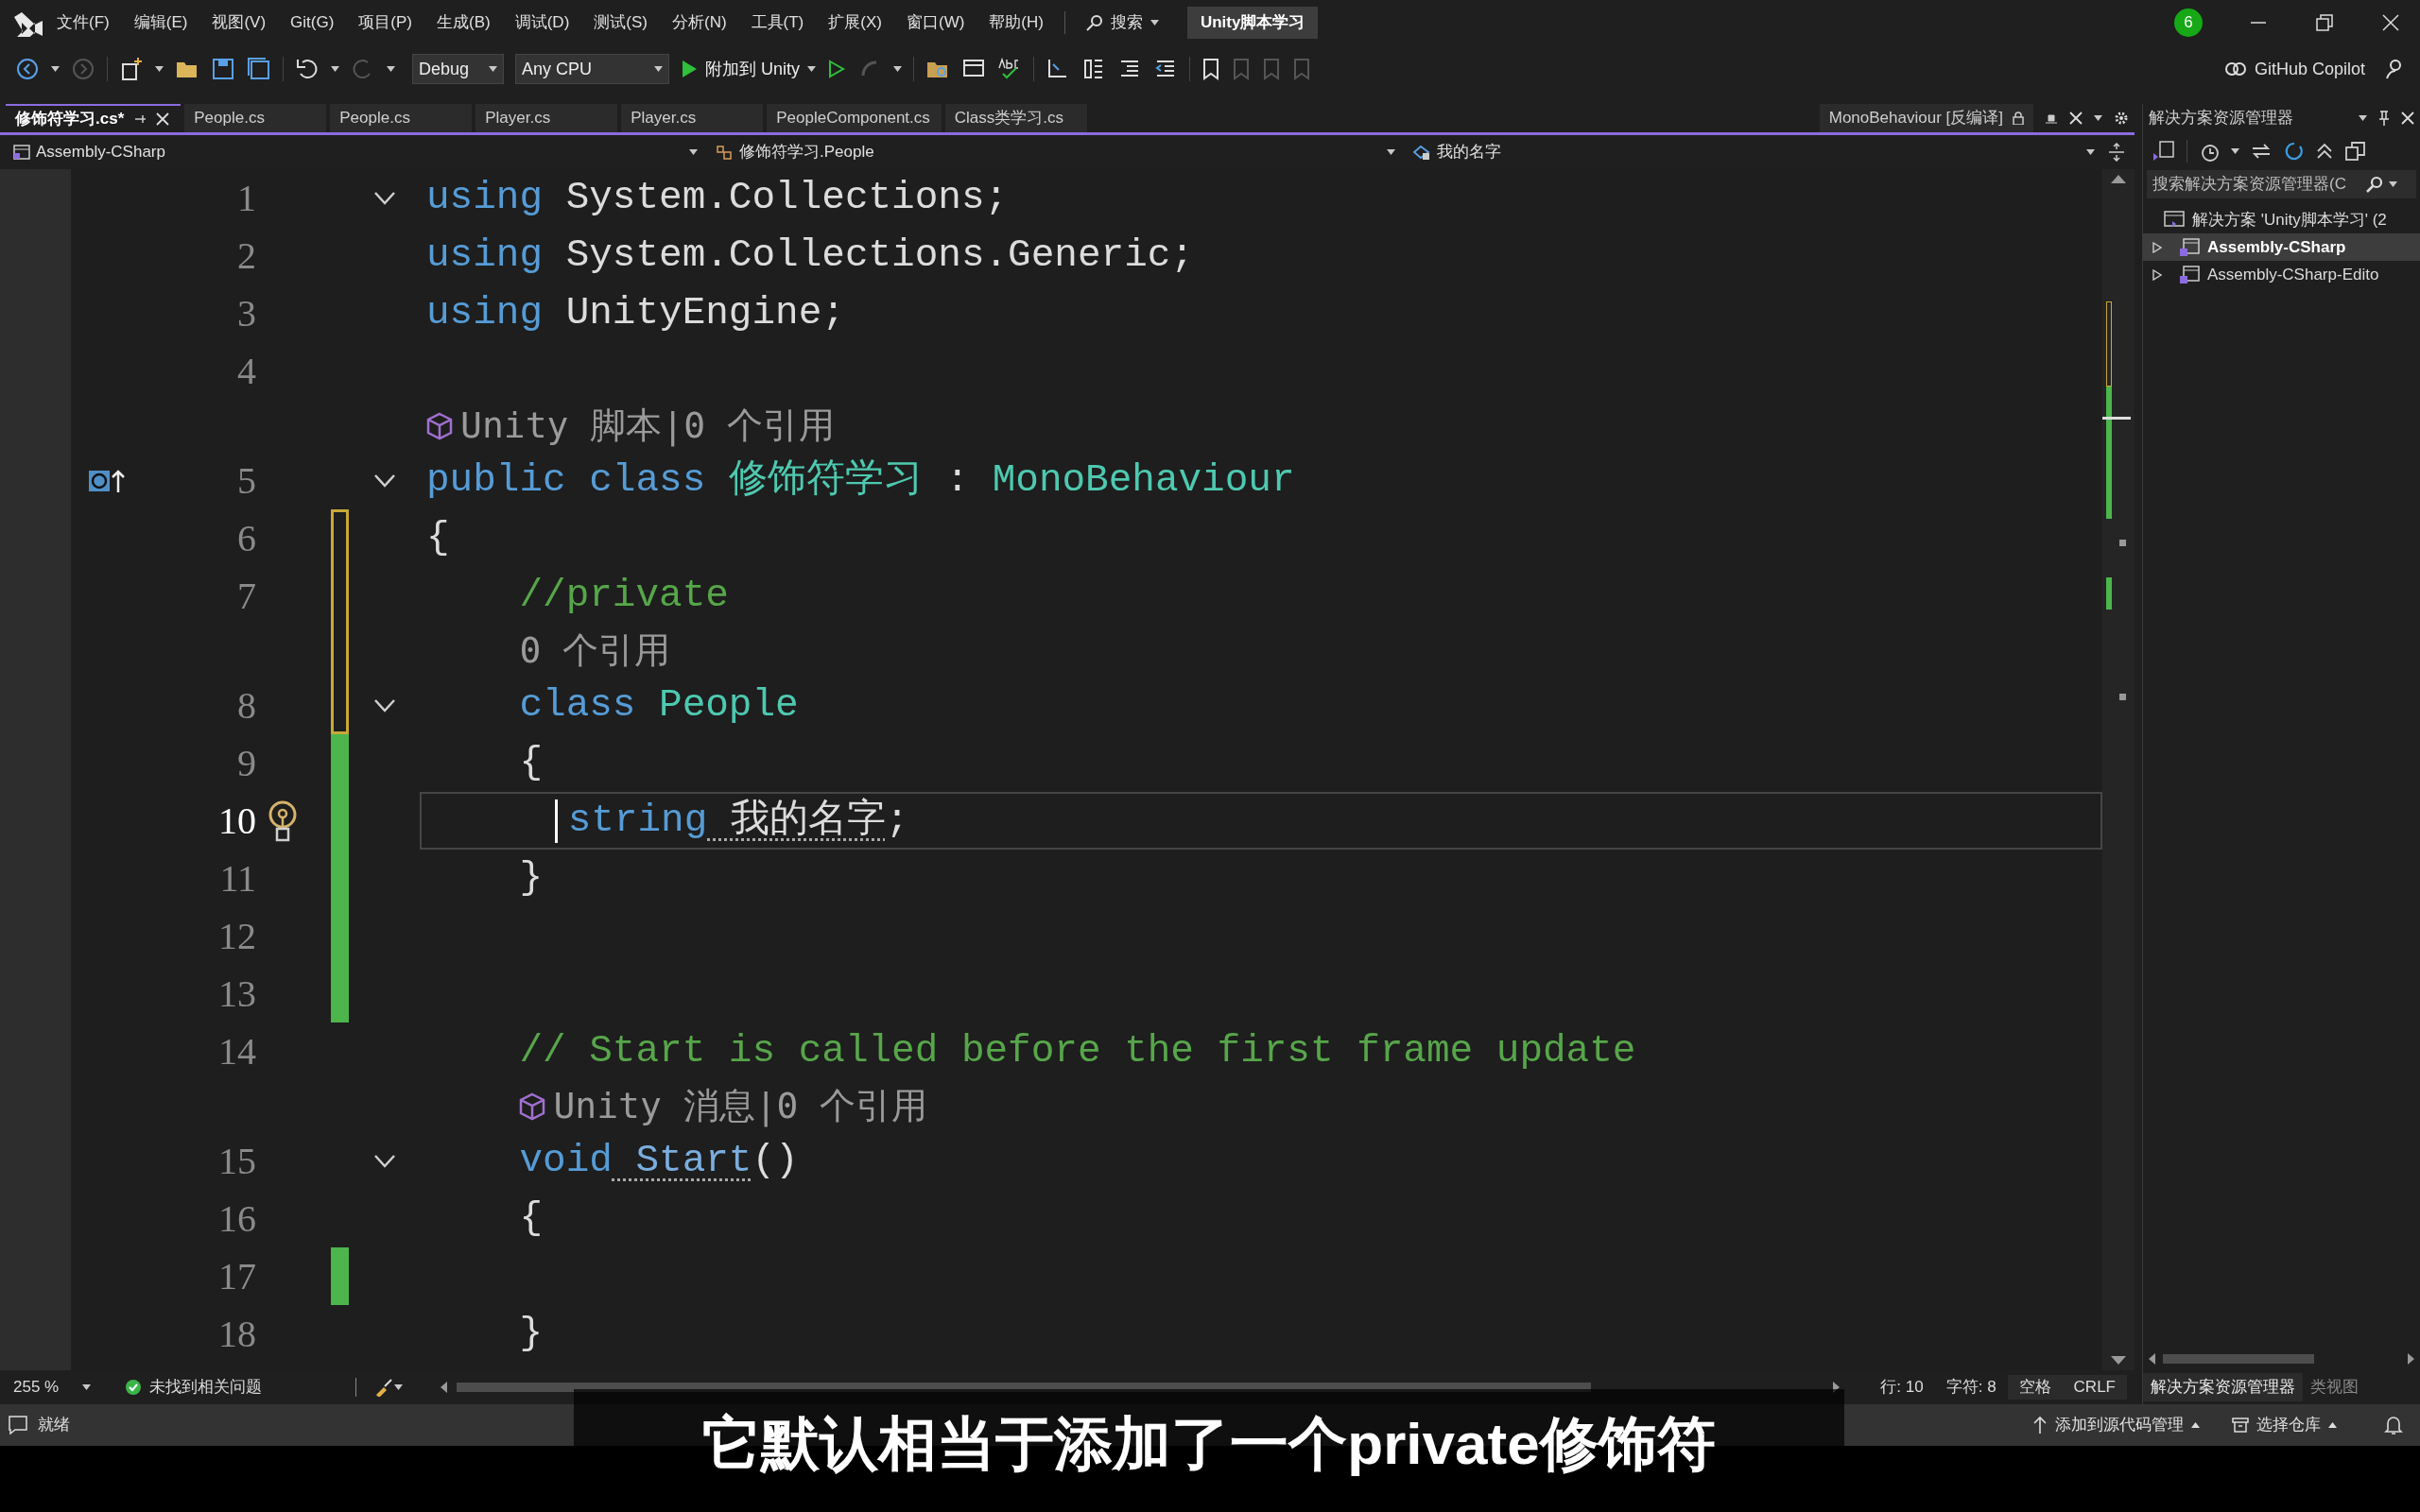  Describe the element at coordinates (464, 22) in the screenshot. I see `menu-item: 生成(B)` at that location.